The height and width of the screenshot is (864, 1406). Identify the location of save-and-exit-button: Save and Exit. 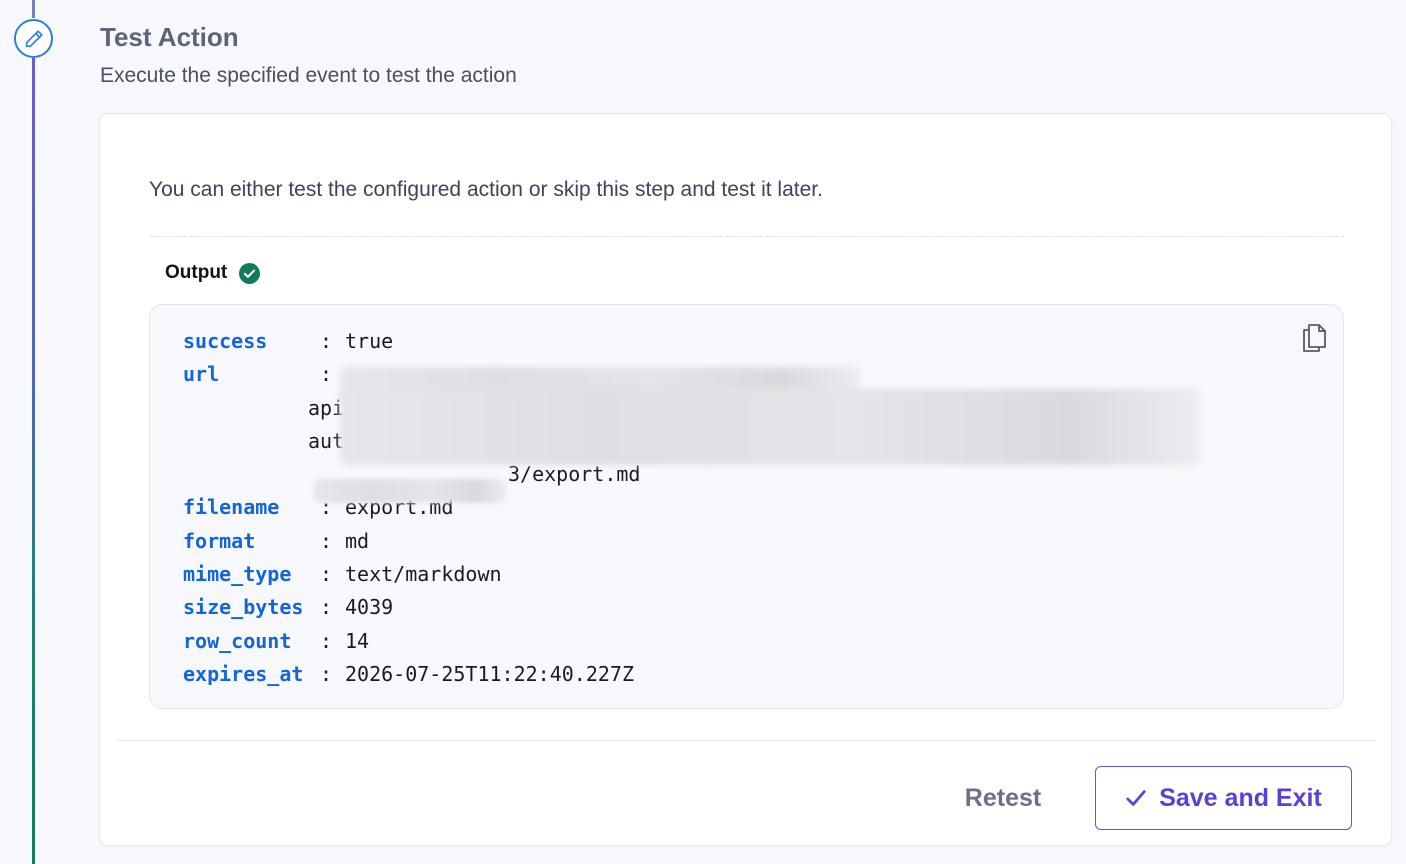
(1223, 798).